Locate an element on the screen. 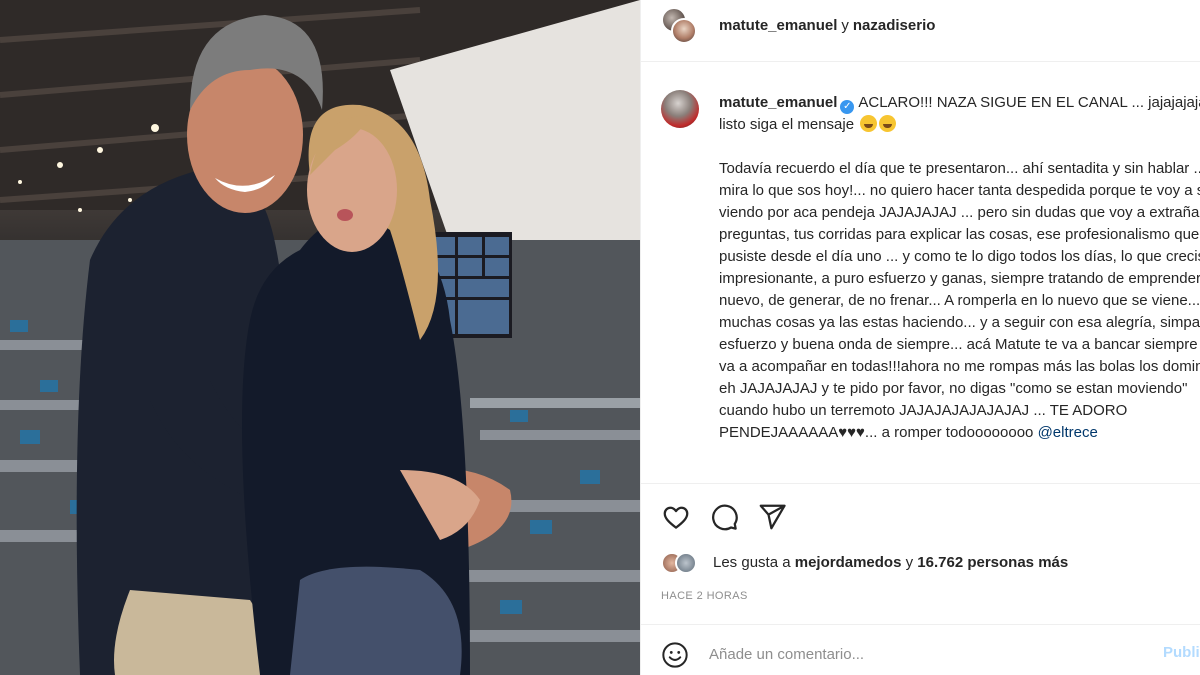  heart-icon is located at coordinates (676, 517).